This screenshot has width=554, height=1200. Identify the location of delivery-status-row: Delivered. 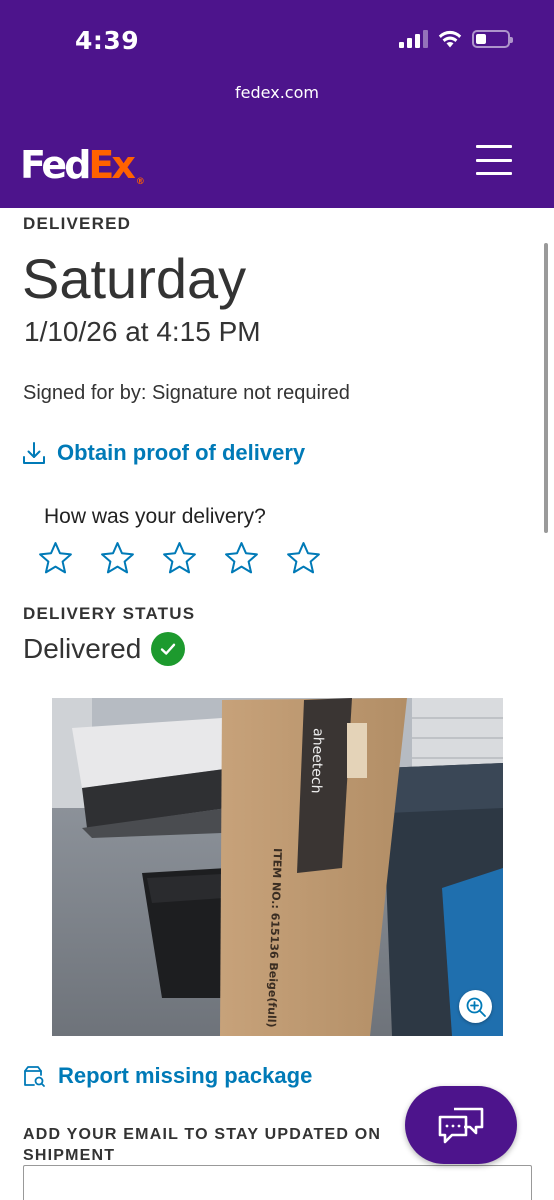
(104, 649).